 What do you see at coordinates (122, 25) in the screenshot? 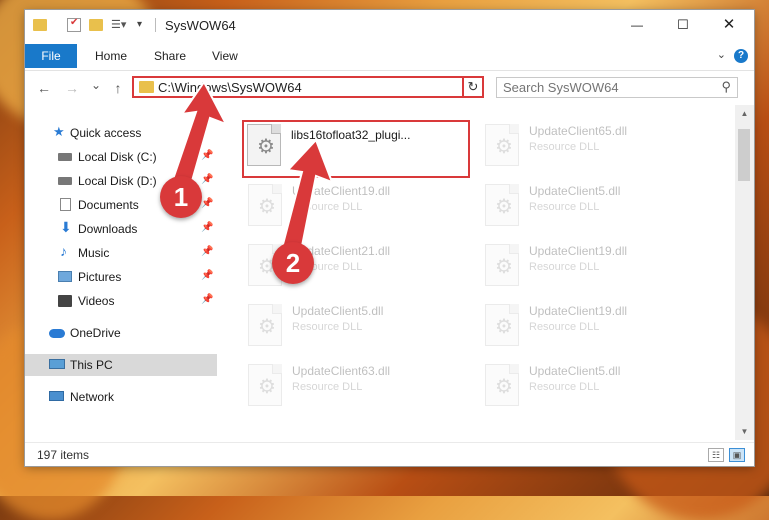
I see `customize-toolbar-icon: ☰▾` at bounding box center [122, 25].